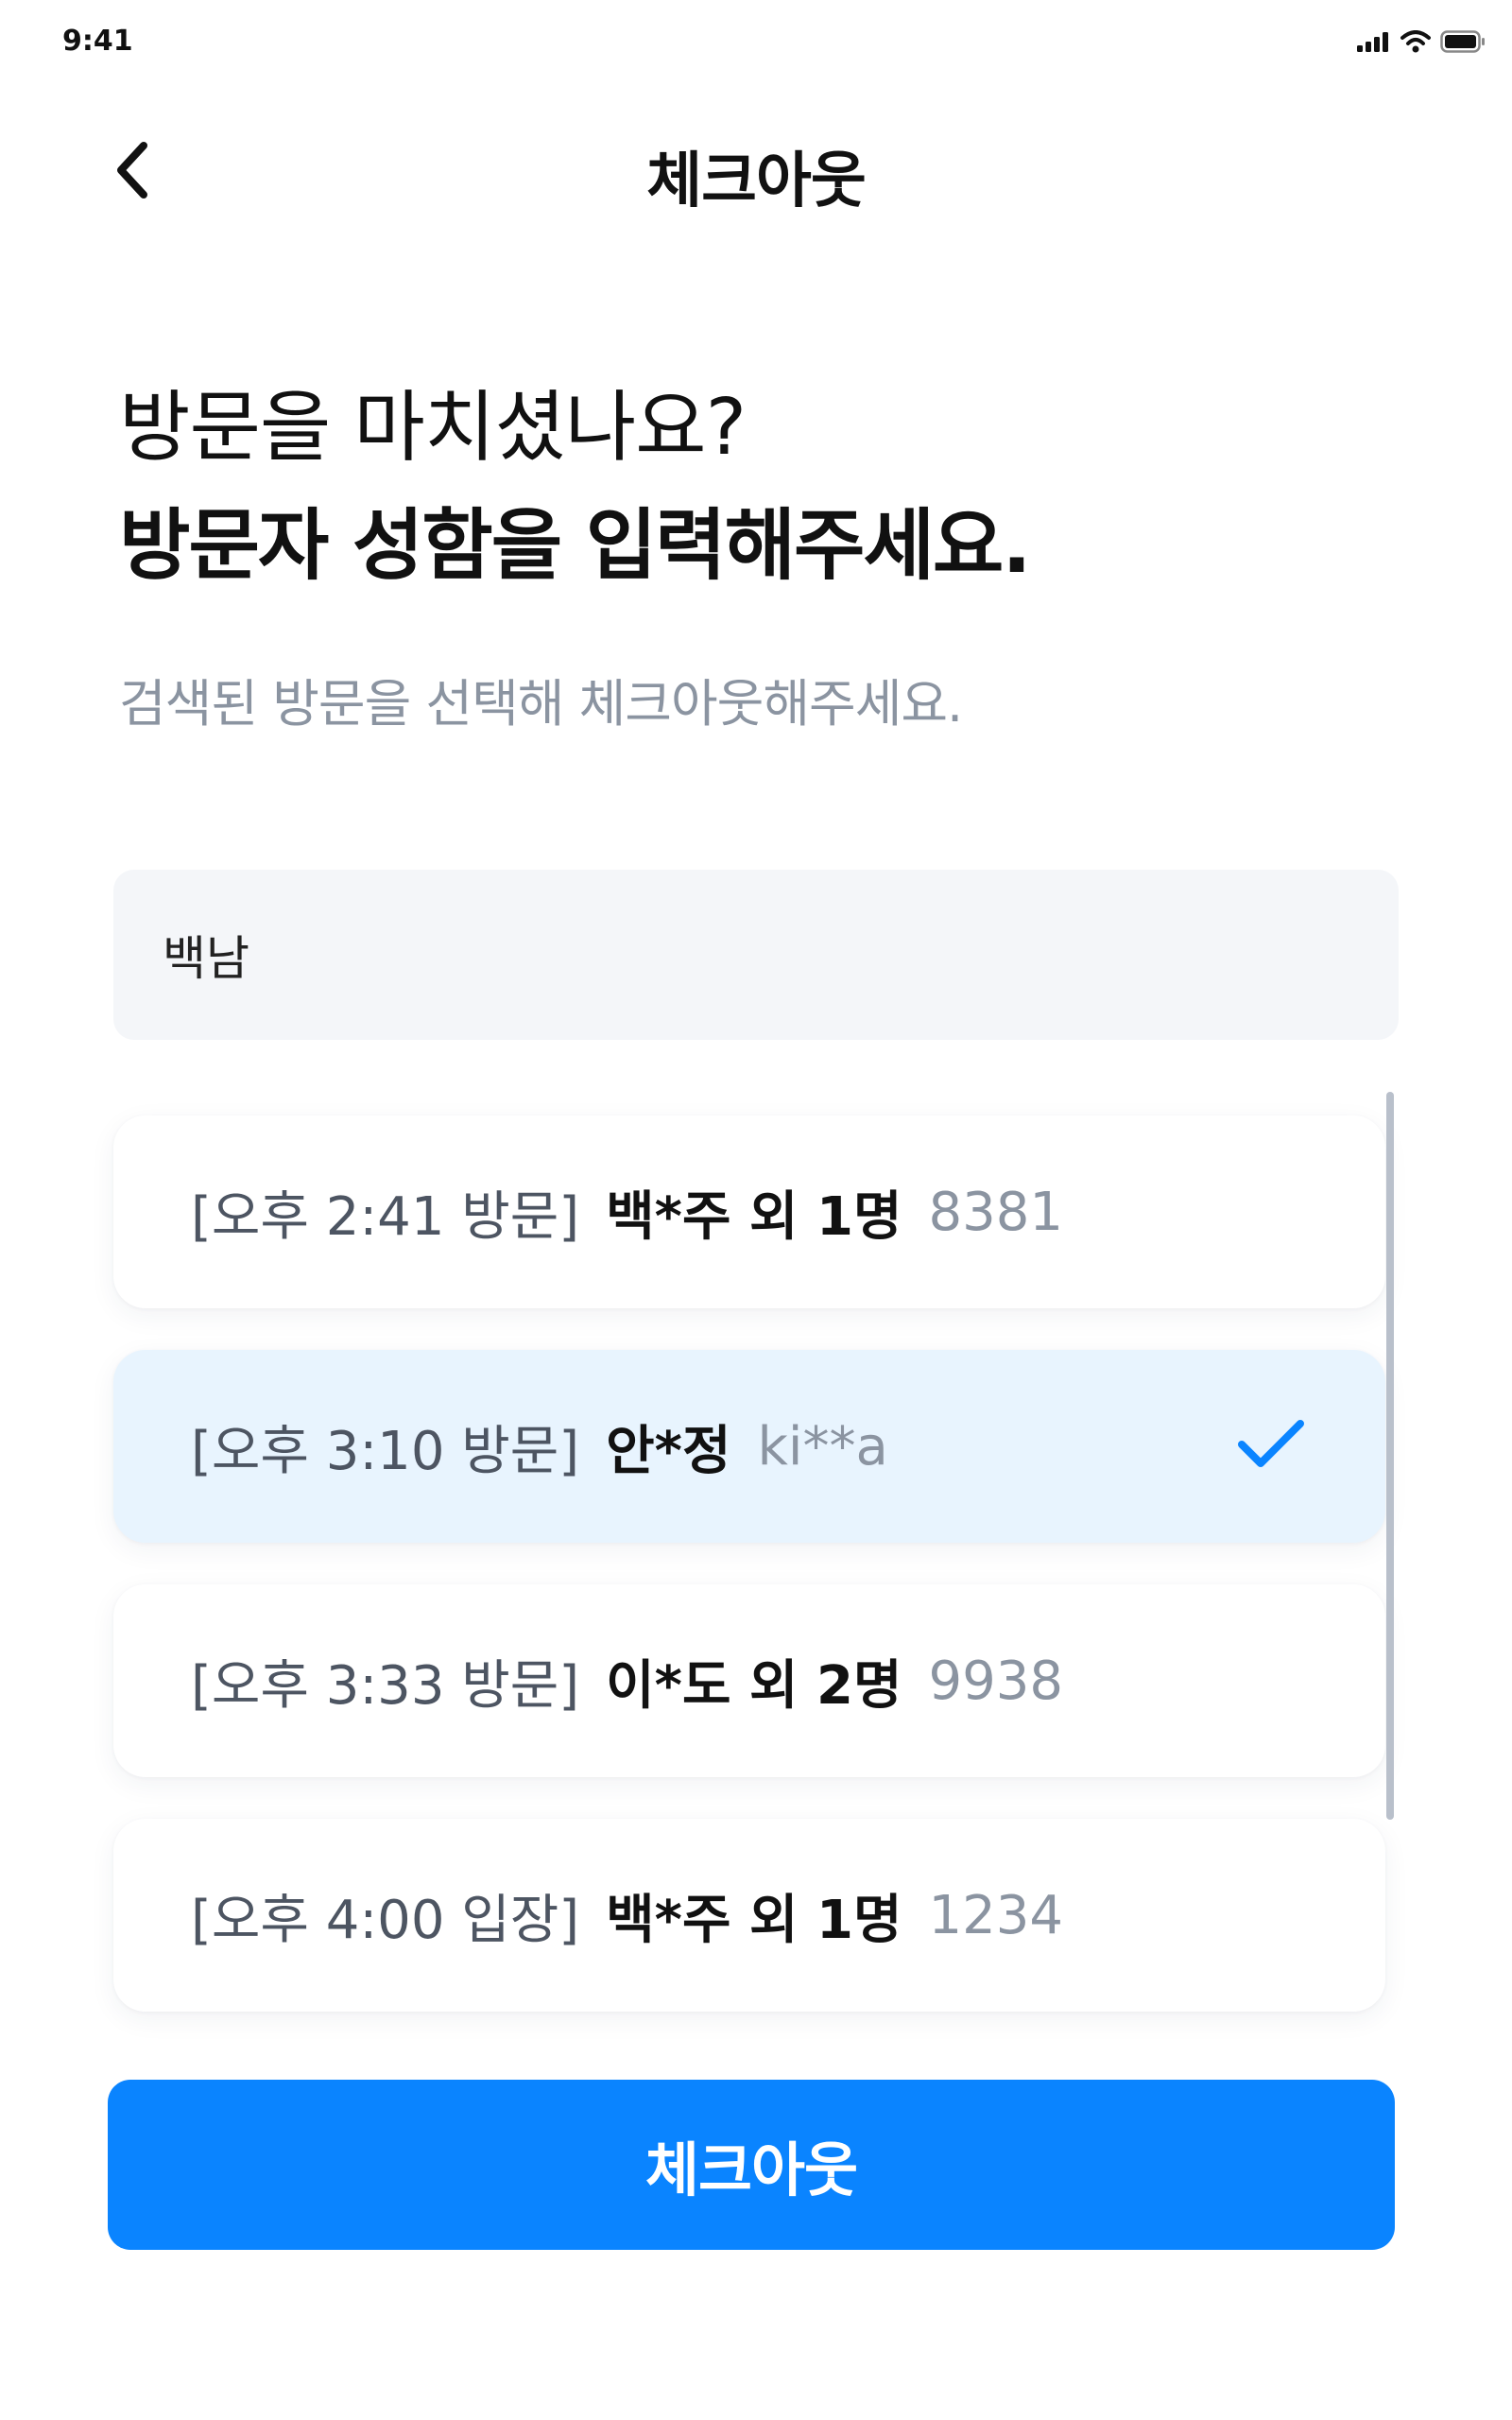 The image size is (1512, 2420). I want to click on checkout-button: 체크아웃, so click(751, 2165).